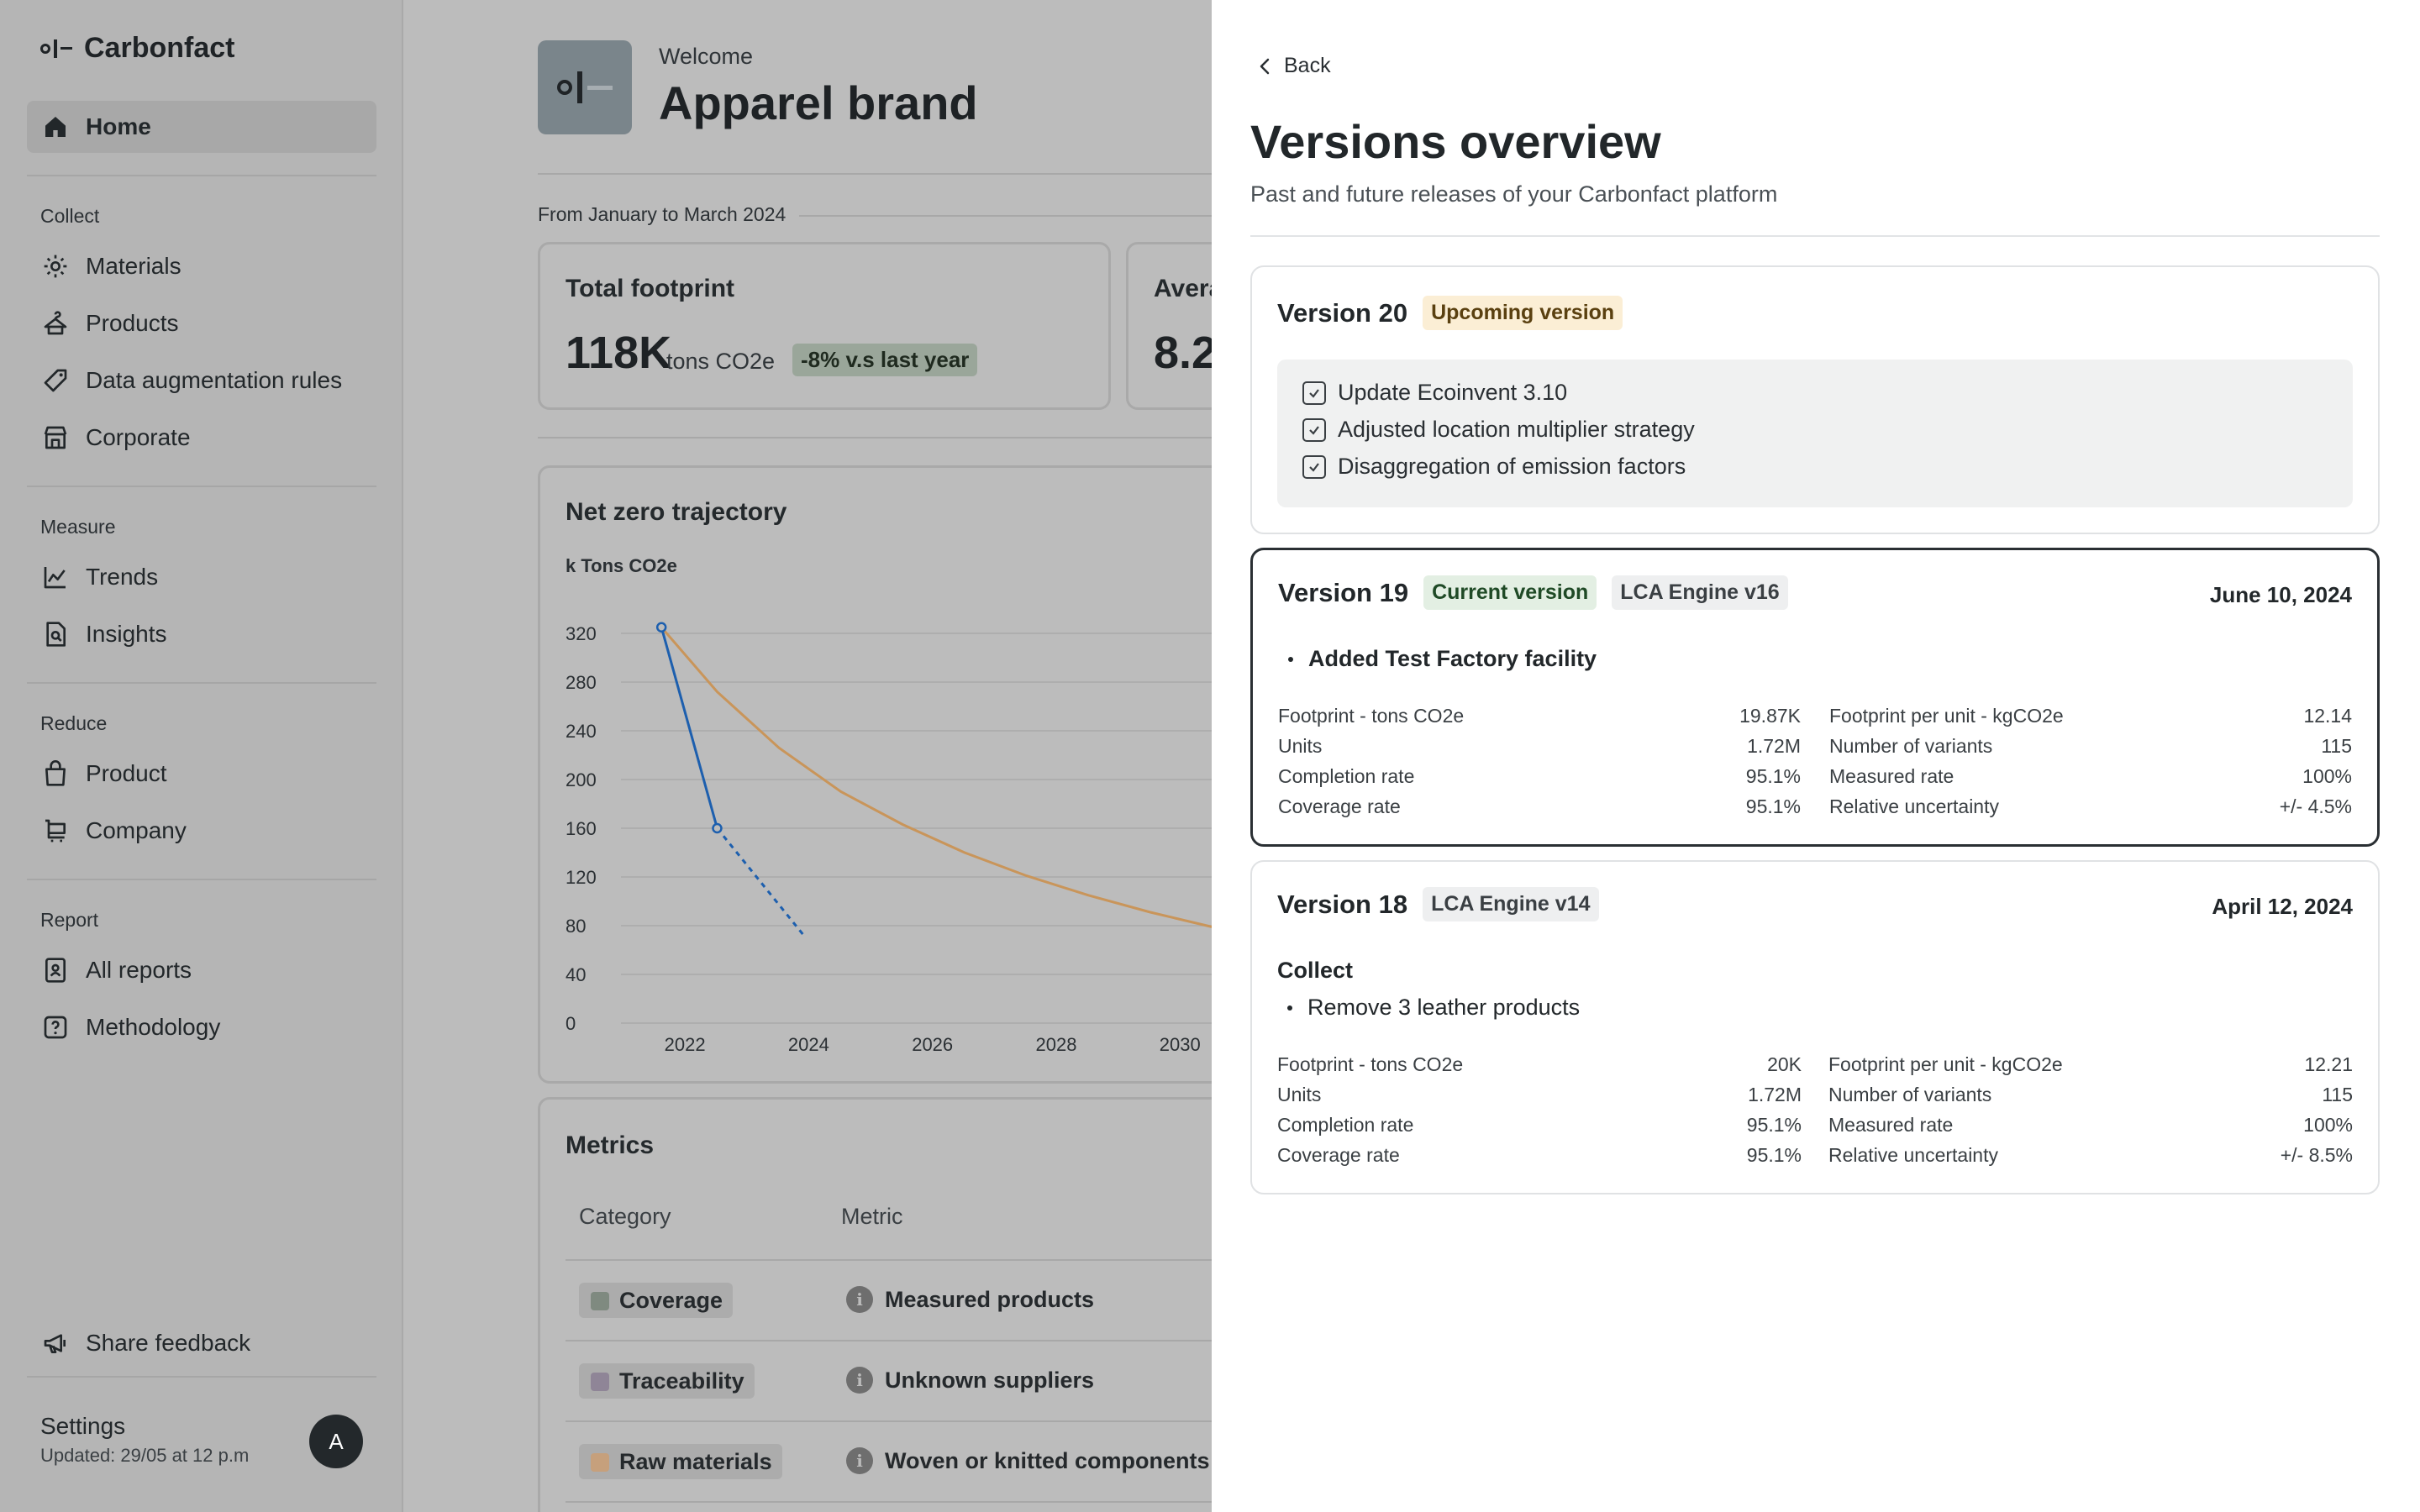  What do you see at coordinates (56, 48) in the screenshot?
I see `carbonfact-logo-icon` at bounding box center [56, 48].